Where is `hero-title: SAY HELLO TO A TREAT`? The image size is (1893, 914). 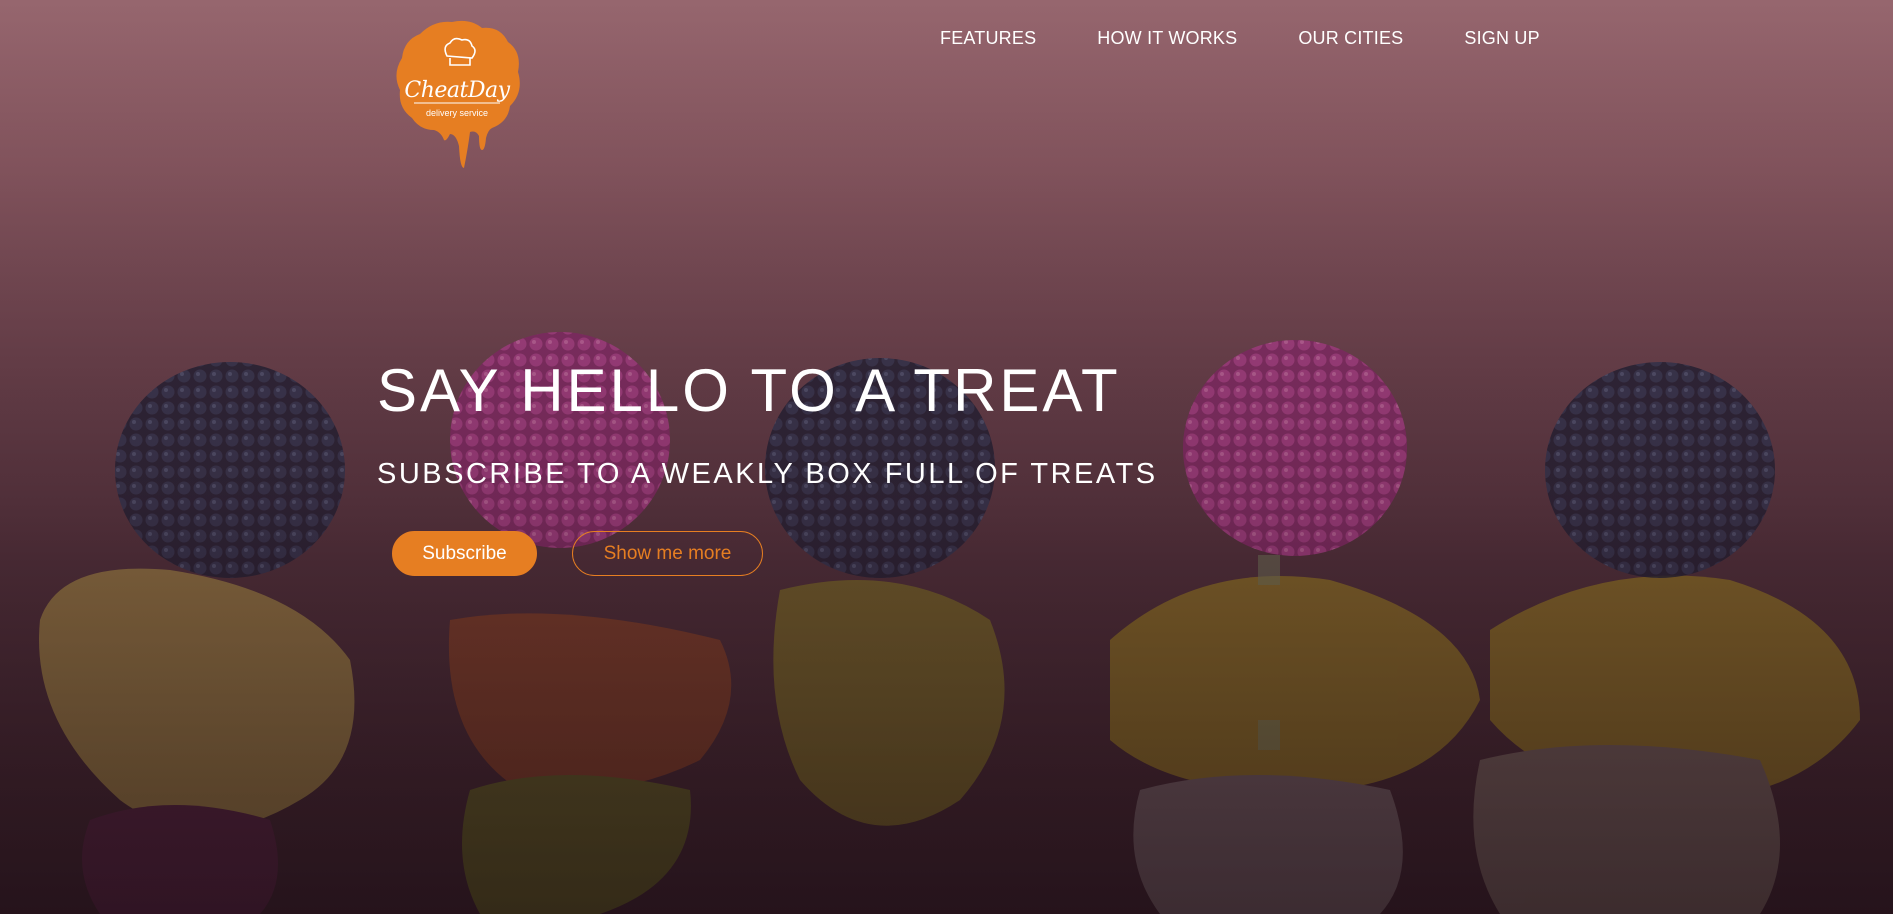 hero-title: SAY HELLO TO A TREAT is located at coordinates (749, 390).